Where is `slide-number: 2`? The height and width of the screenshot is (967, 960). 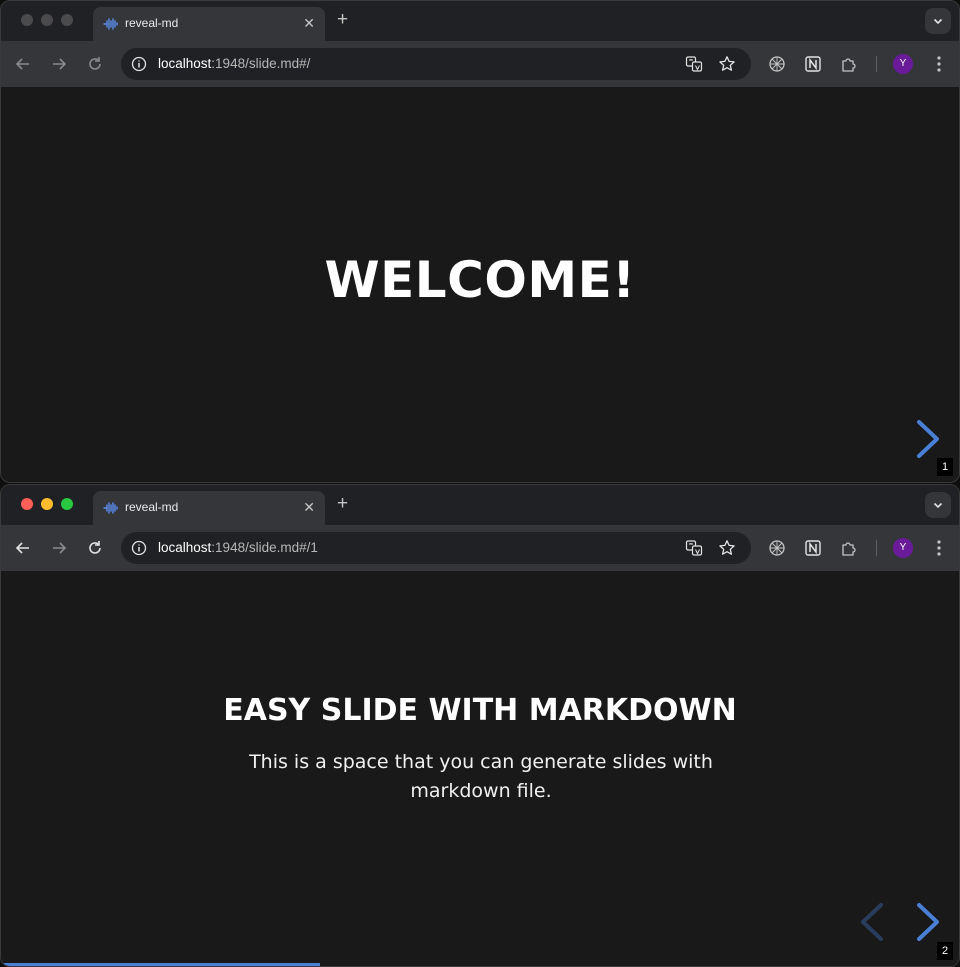 slide-number: 2 is located at coordinates (945, 951).